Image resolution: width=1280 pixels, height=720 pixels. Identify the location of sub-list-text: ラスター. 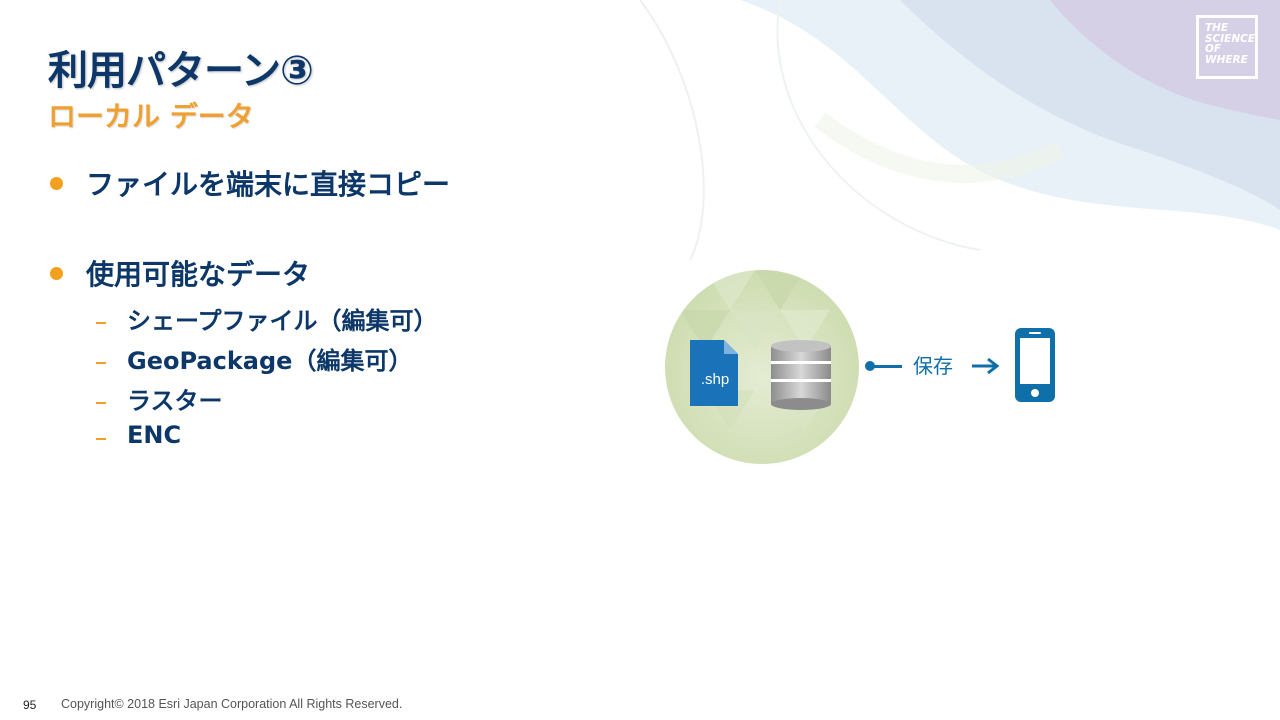
(175, 401).